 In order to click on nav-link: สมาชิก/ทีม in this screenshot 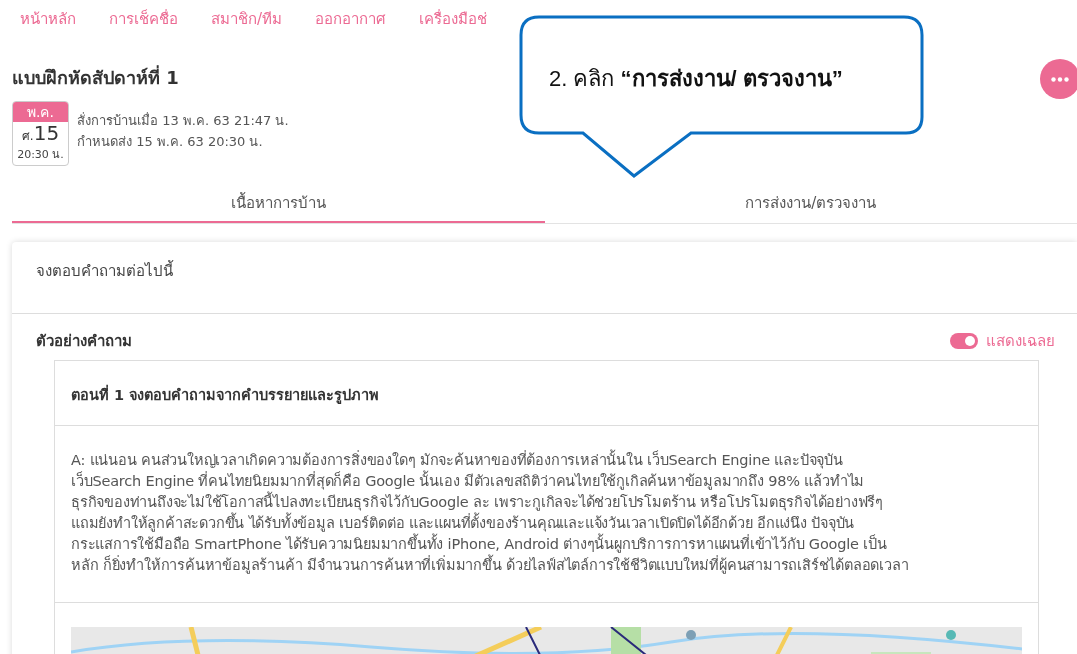, I will do `click(247, 25)`.